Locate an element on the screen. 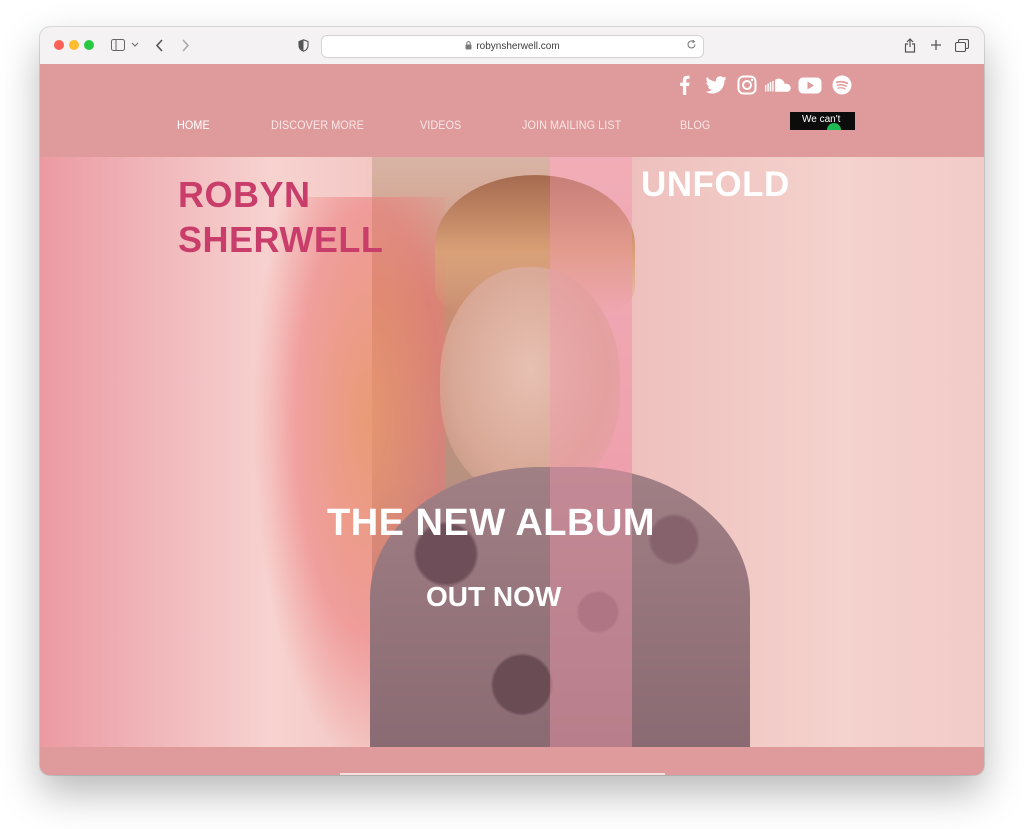  footer-strip is located at coordinates (512, 761).